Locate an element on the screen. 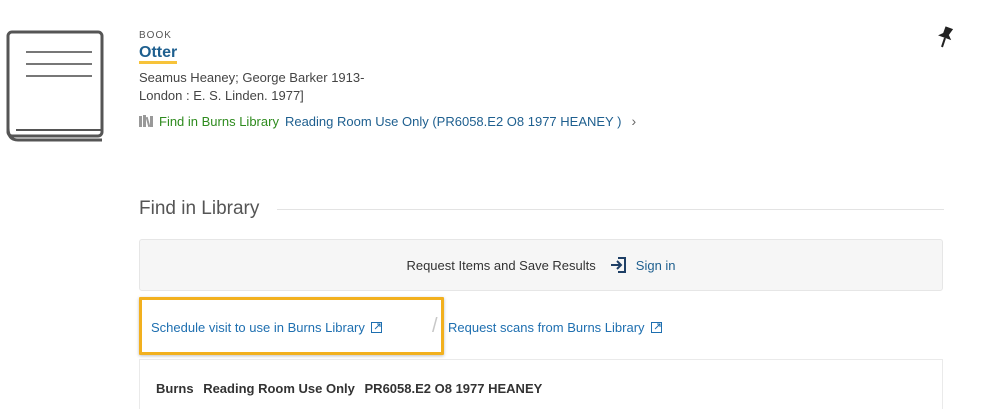 The image size is (985, 409). request-scans-link: Request scans from Burns Library is located at coordinates (555, 327).